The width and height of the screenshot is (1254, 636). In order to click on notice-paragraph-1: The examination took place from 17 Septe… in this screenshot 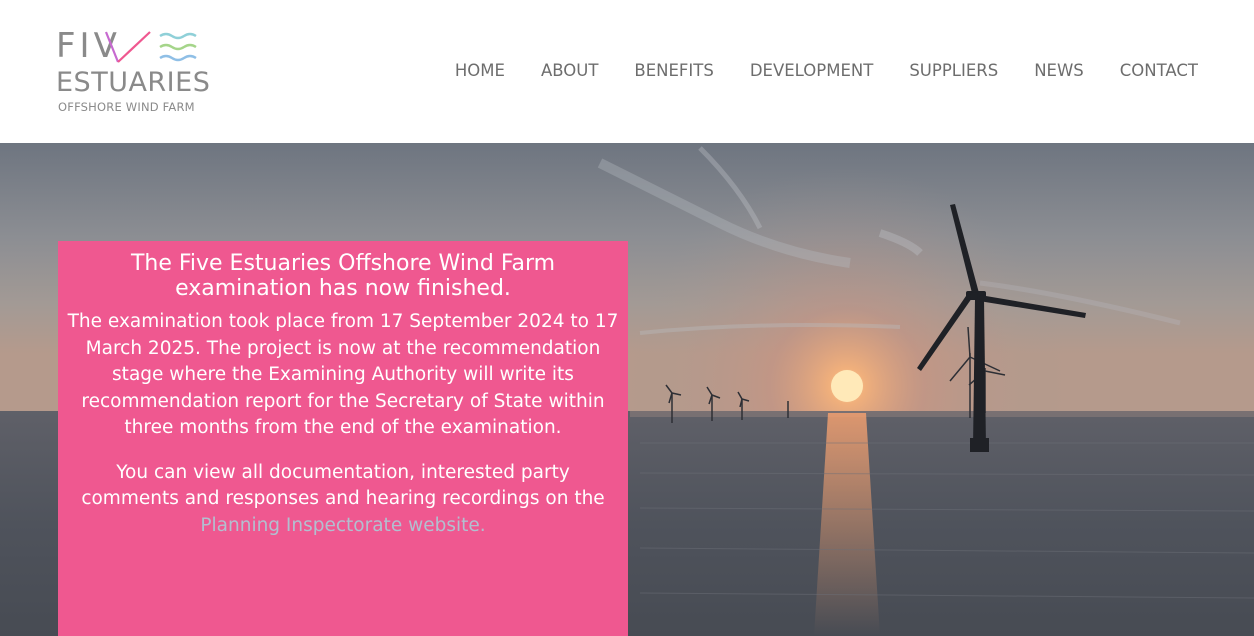, I will do `click(343, 374)`.